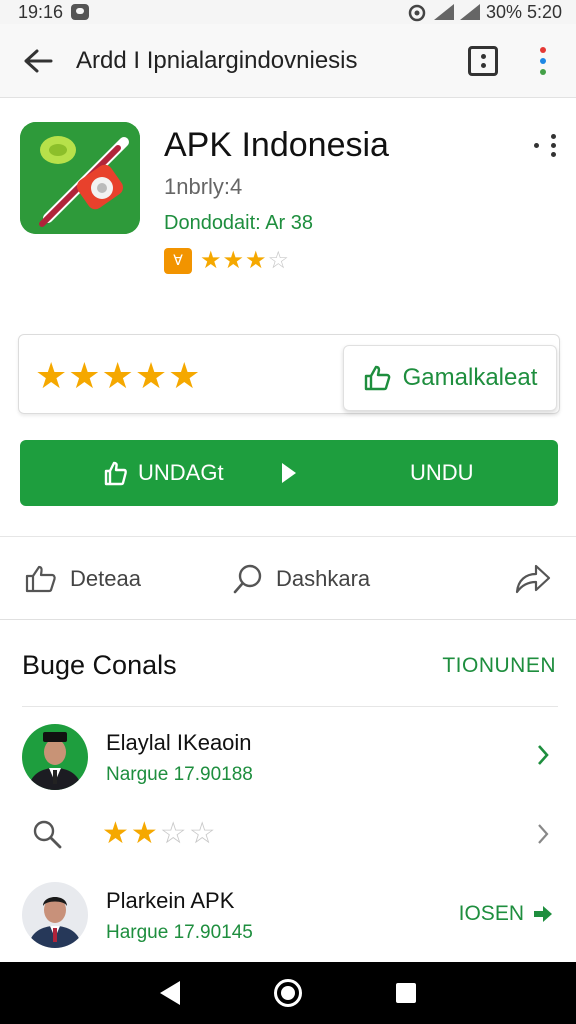 Image resolution: width=576 pixels, height=1024 pixels. What do you see at coordinates (41, 11) in the screenshot?
I see `status-time: 19:16` at bounding box center [41, 11].